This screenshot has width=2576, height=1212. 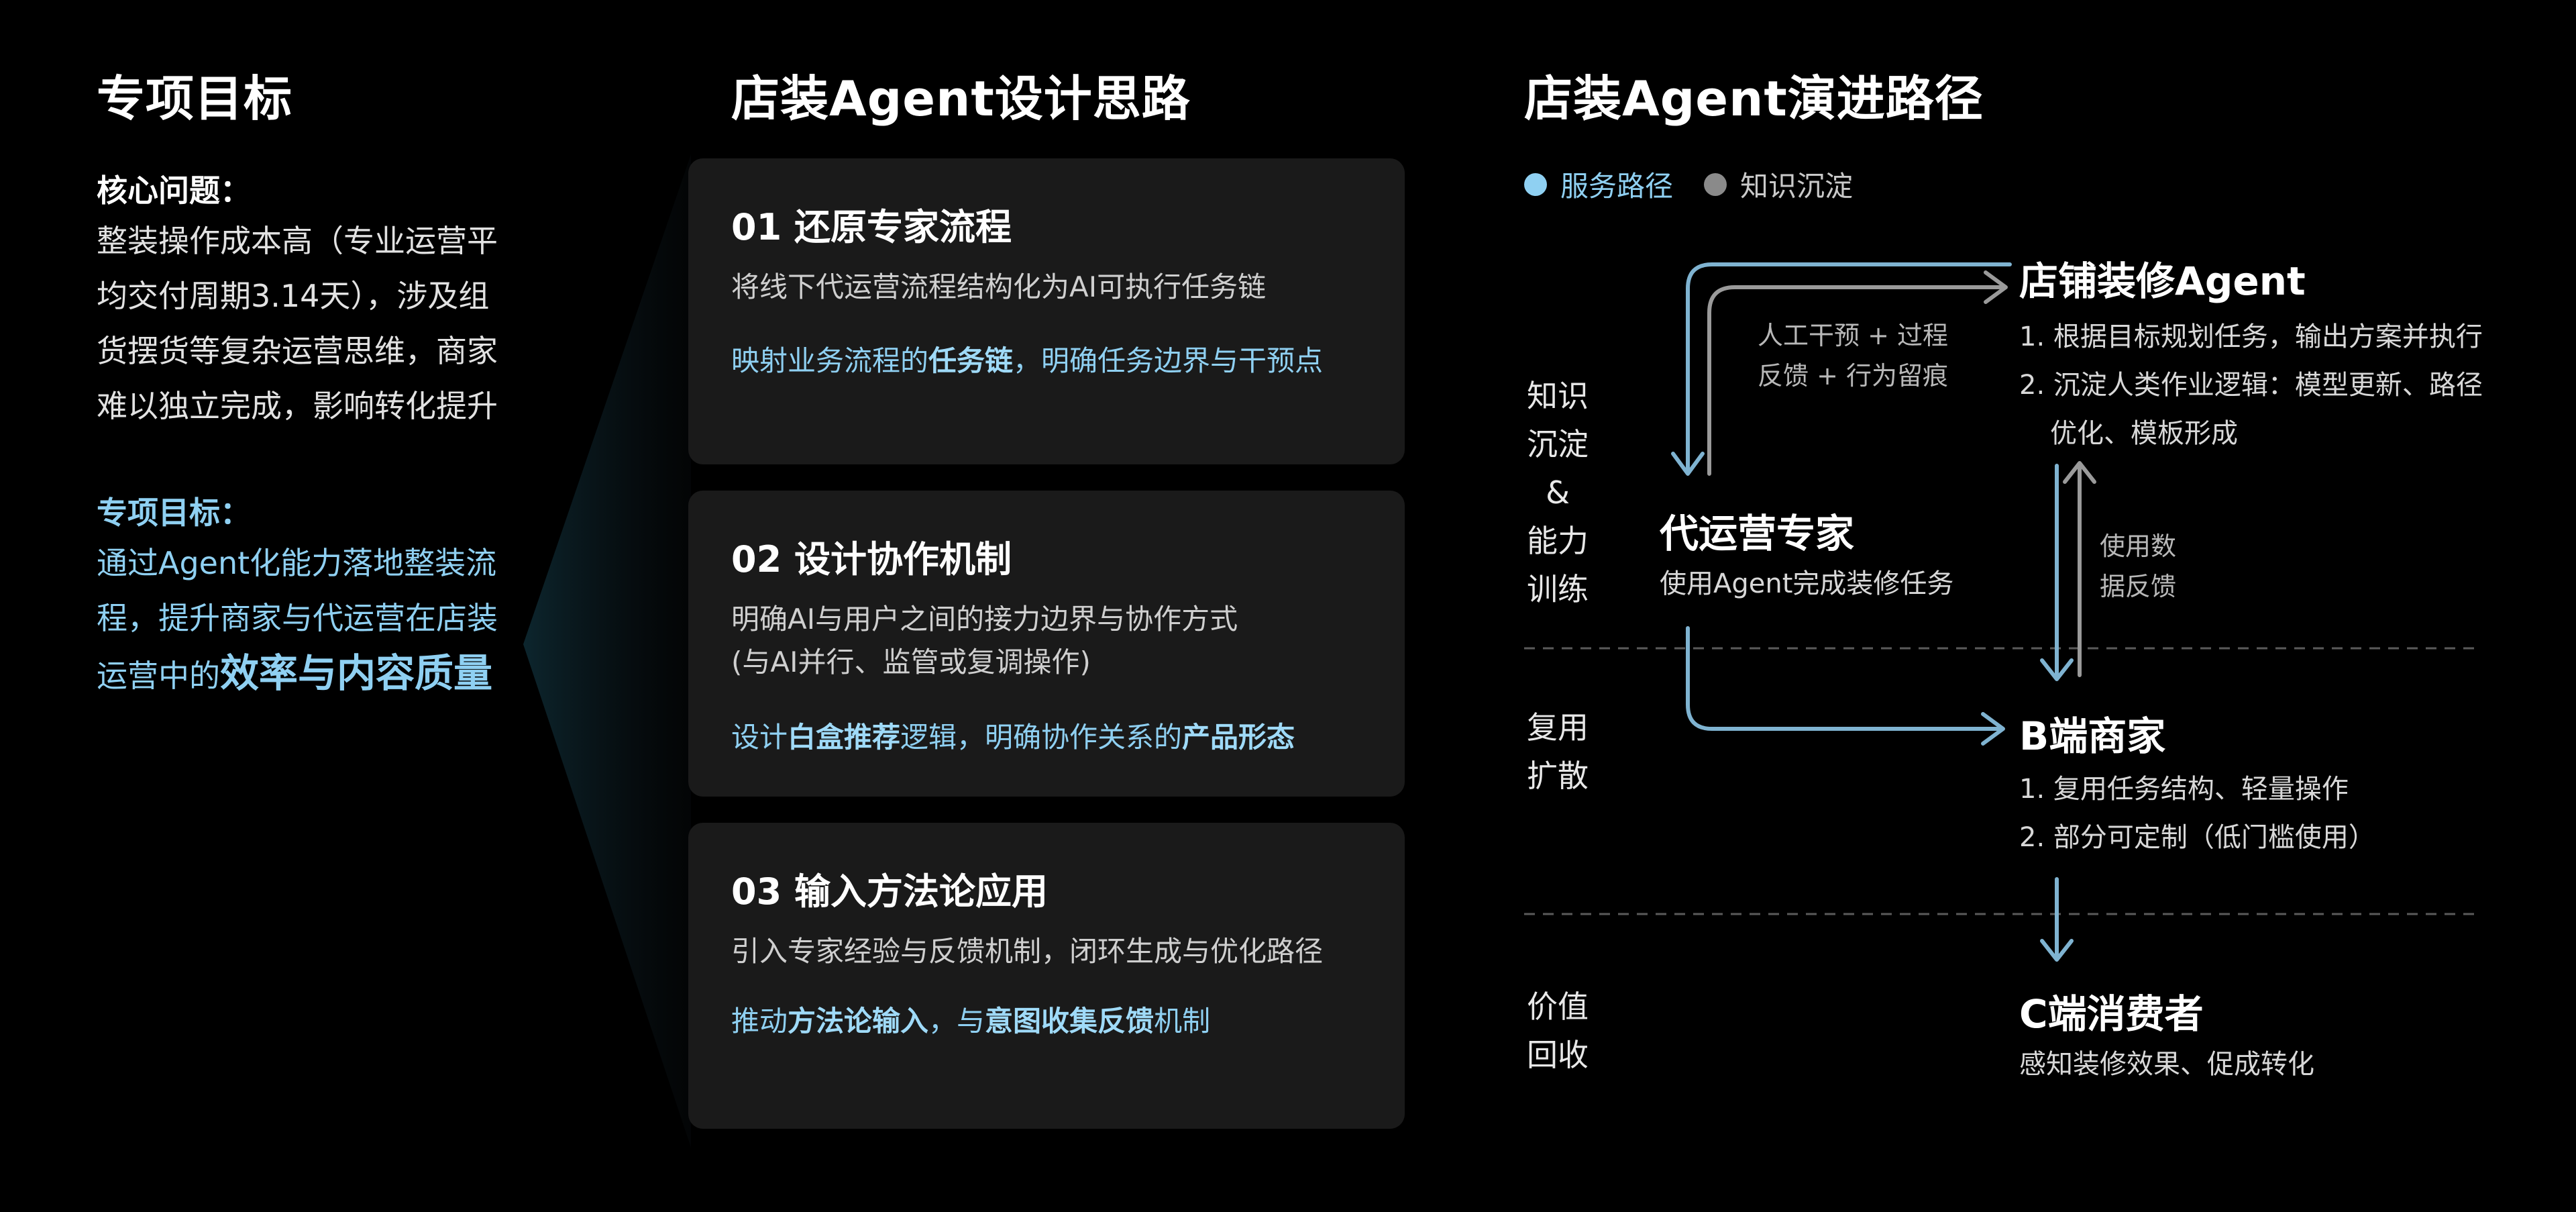 What do you see at coordinates (1807, 583) in the screenshot?
I see `node-expert-desc: 使用Agent完成装修任务` at bounding box center [1807, 583].